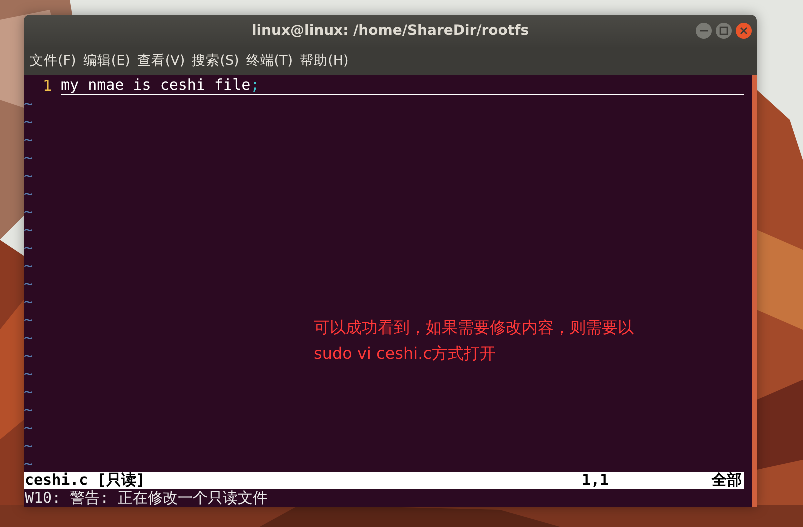  What do you see at coordinates (106, 61) in the screenshot?
I see `menu-item: 编辑(E)` at bounding box center [106, 61].